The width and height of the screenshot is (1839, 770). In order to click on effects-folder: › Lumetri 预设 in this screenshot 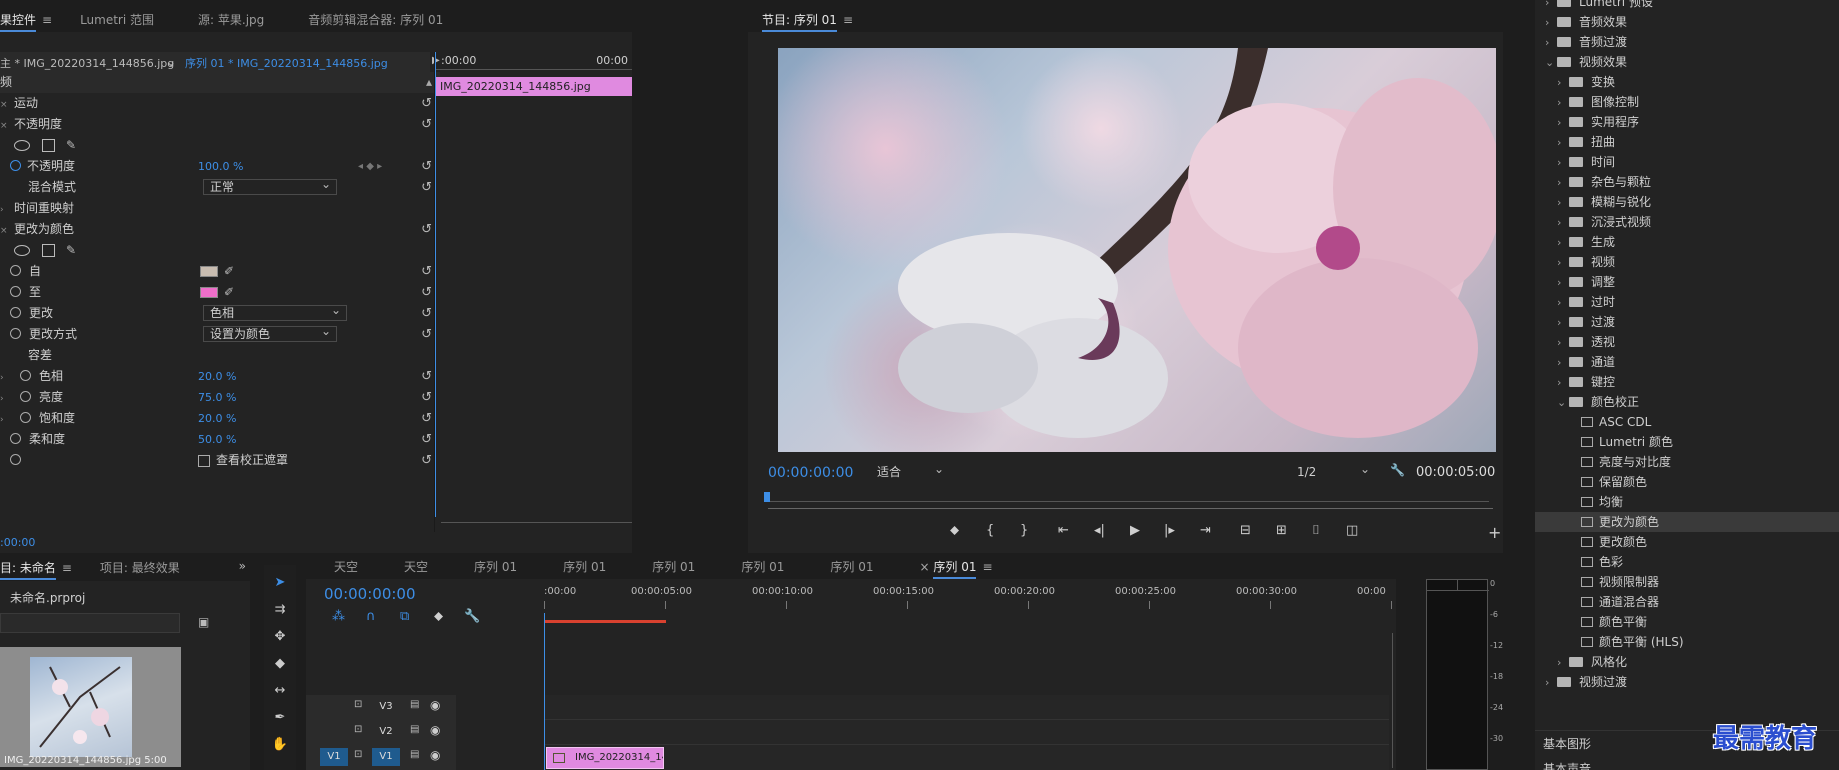, I will do `click(1687, 6)`.